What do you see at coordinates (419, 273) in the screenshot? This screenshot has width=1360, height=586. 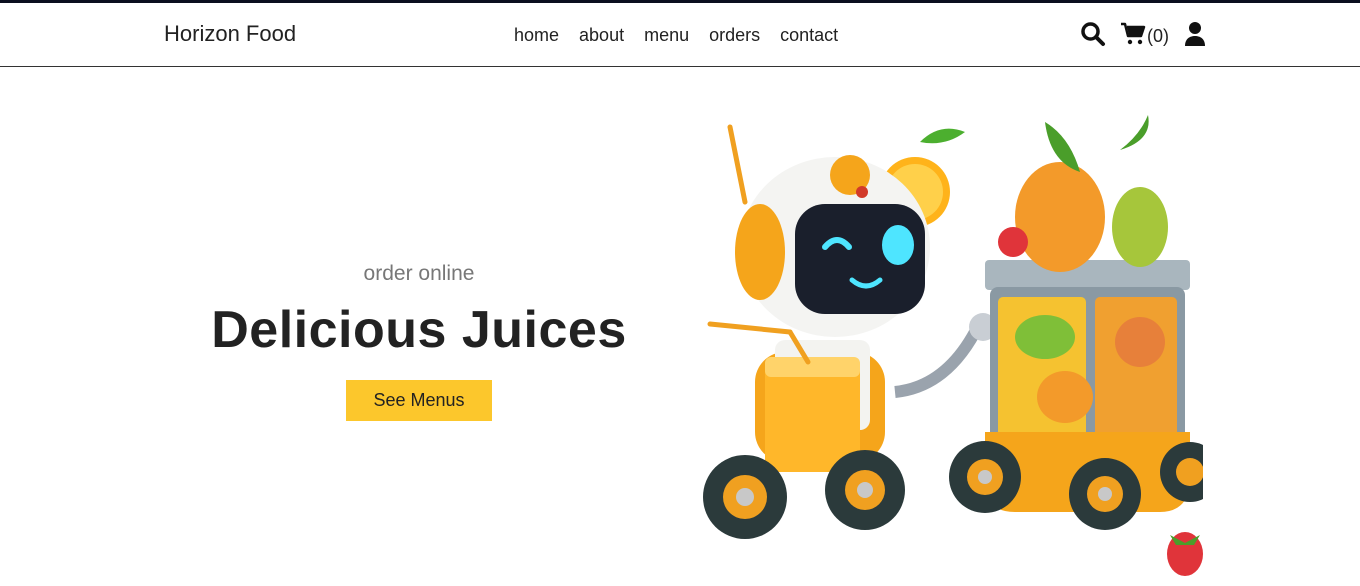 I see `hero-subtitle: order online` at bounding box center [419, 273].